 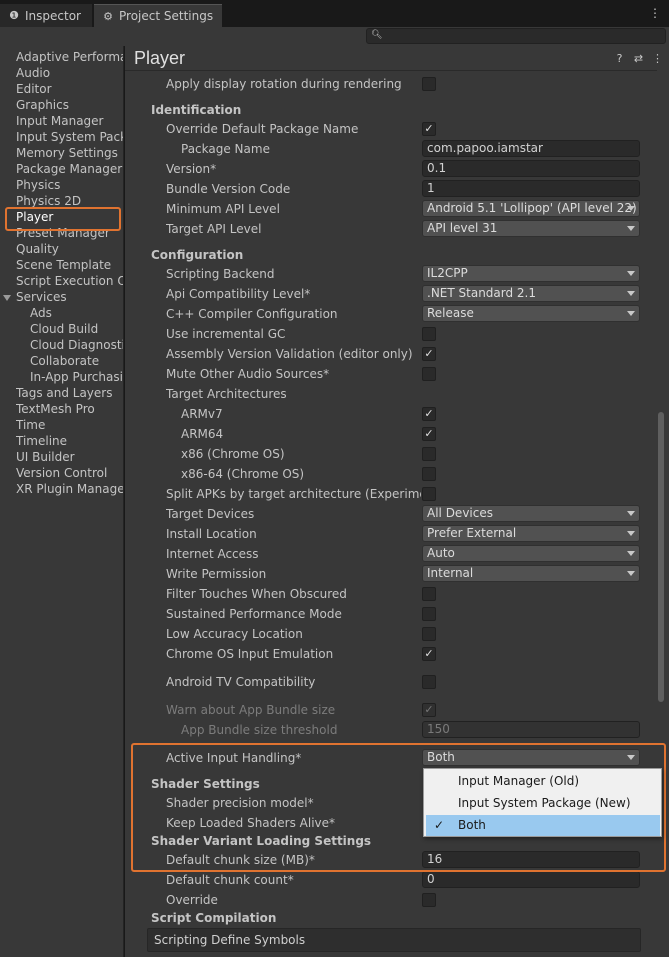 I want to click on header-divider, so click(x=391, y=70).